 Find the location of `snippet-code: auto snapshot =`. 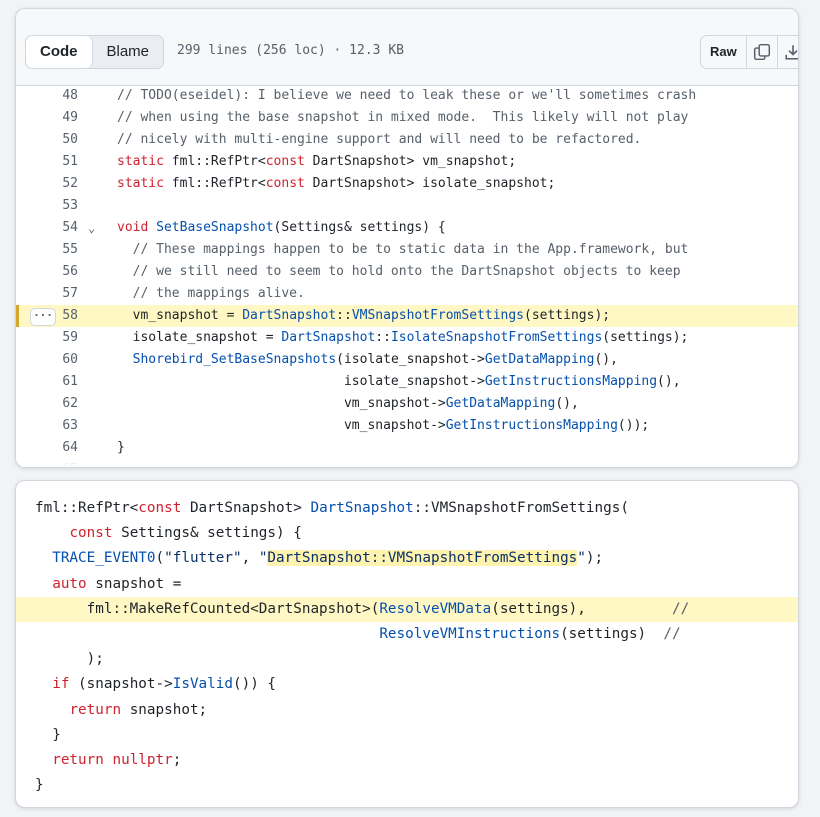

snippet-code: auto snapshot = is located at coordinates (117, 583).